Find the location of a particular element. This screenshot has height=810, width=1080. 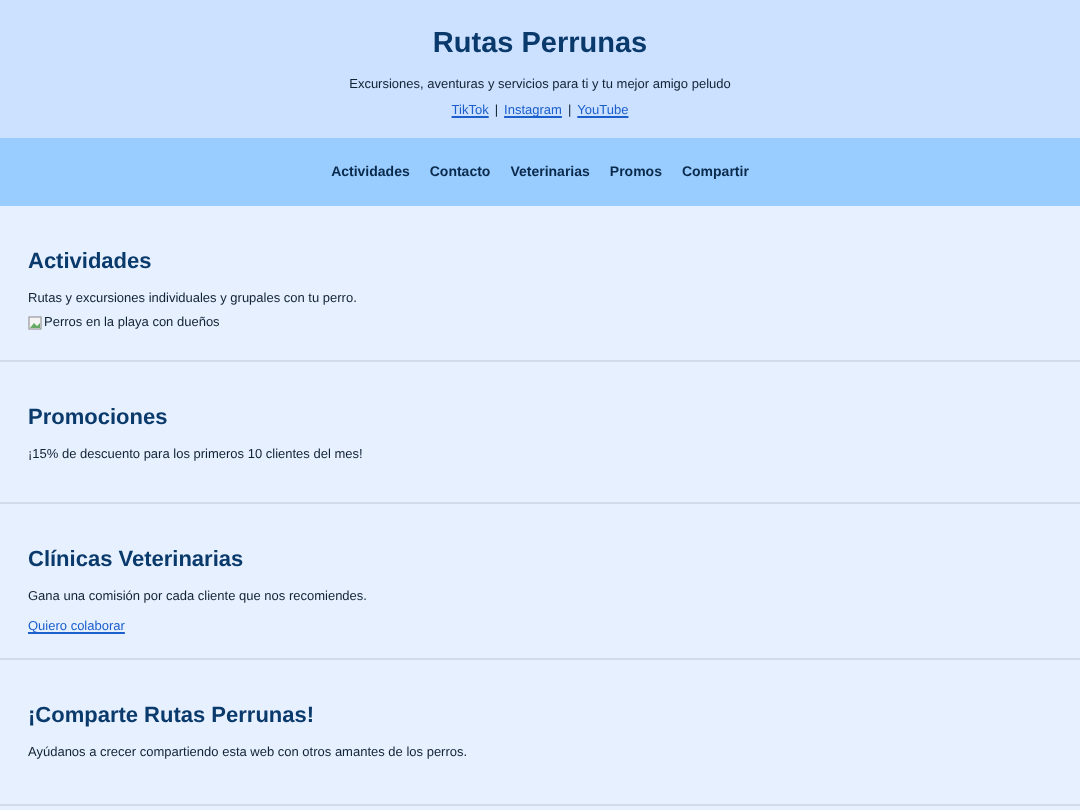

section-heading: Actividades is located at coordinates (91, 262).